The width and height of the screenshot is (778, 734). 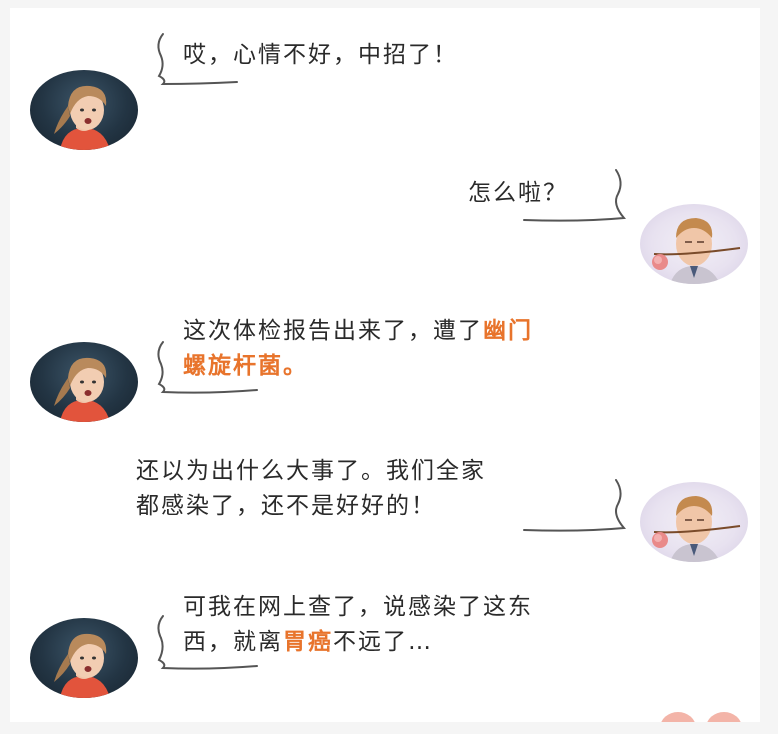 I want to click on message-text: 这次体检报告出来了，遭了幽门 螺旋杆菌。, so click(x=358, y=349).